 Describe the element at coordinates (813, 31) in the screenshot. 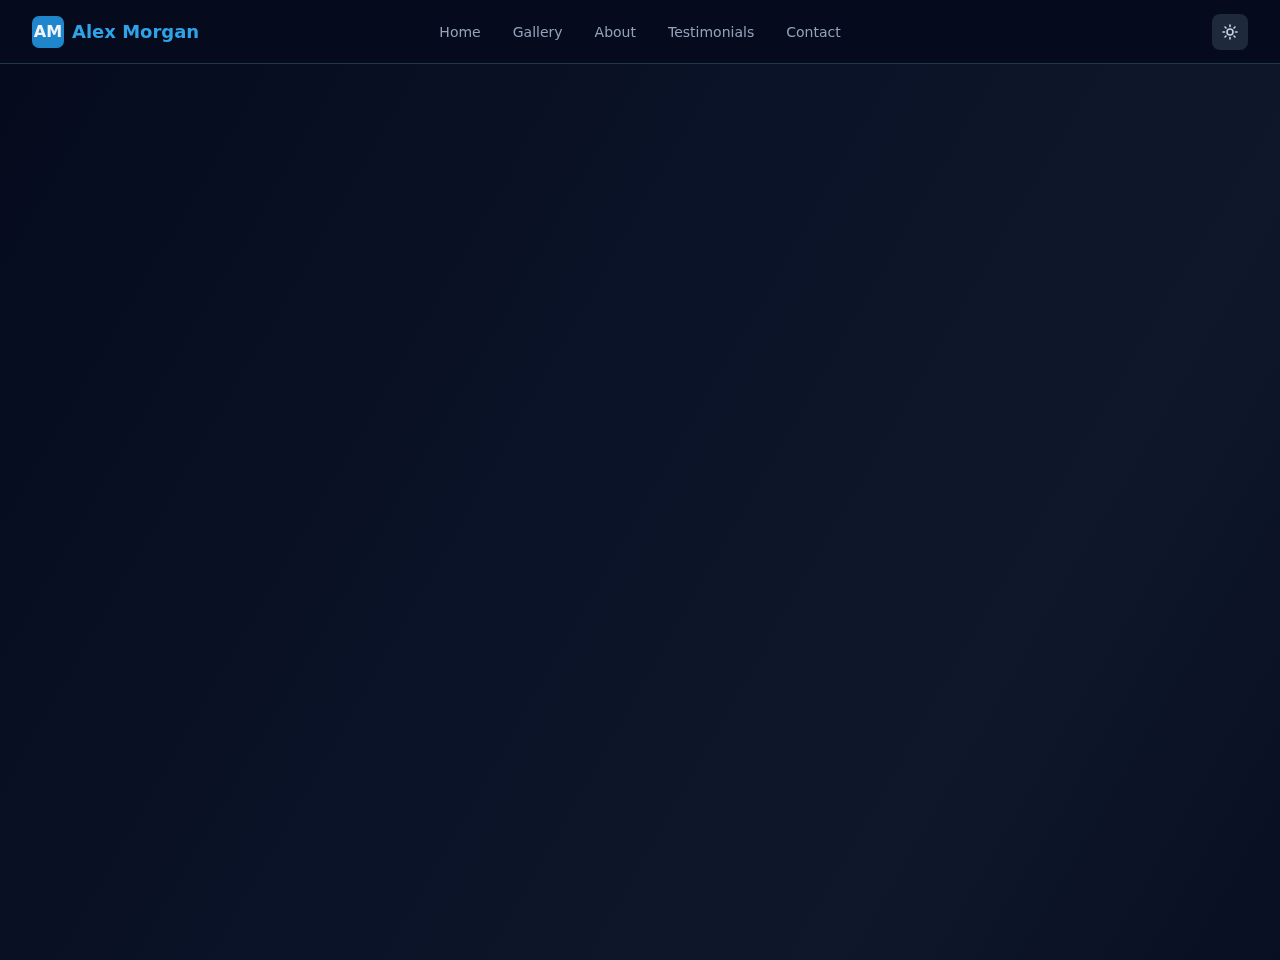

I see `nav-link: Contact` at that location.